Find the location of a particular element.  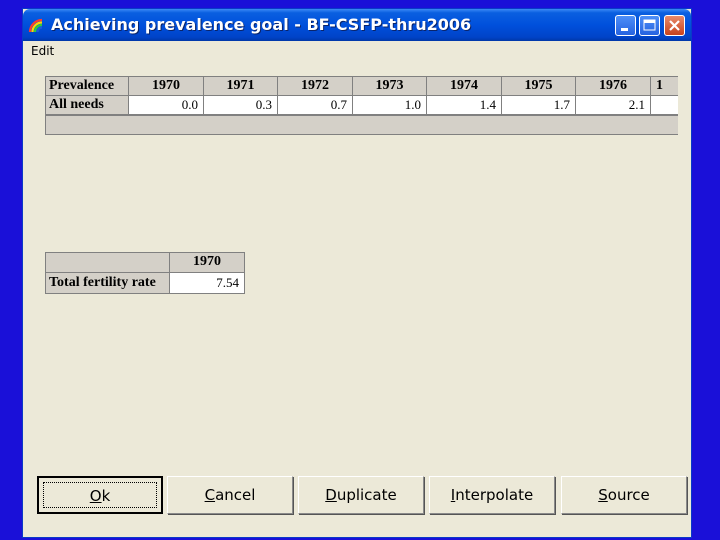

tfr-value-cell: 7.54 is located at coordinates (207, 283).